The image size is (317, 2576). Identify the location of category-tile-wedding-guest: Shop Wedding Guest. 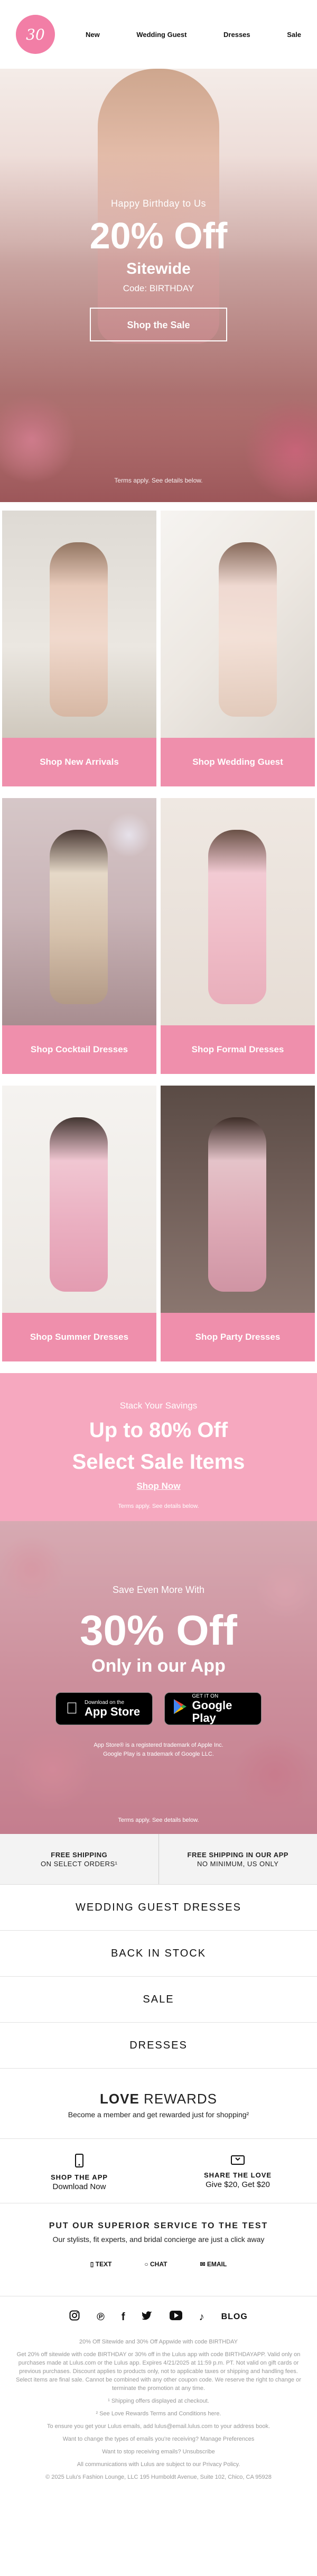
(238, 648).